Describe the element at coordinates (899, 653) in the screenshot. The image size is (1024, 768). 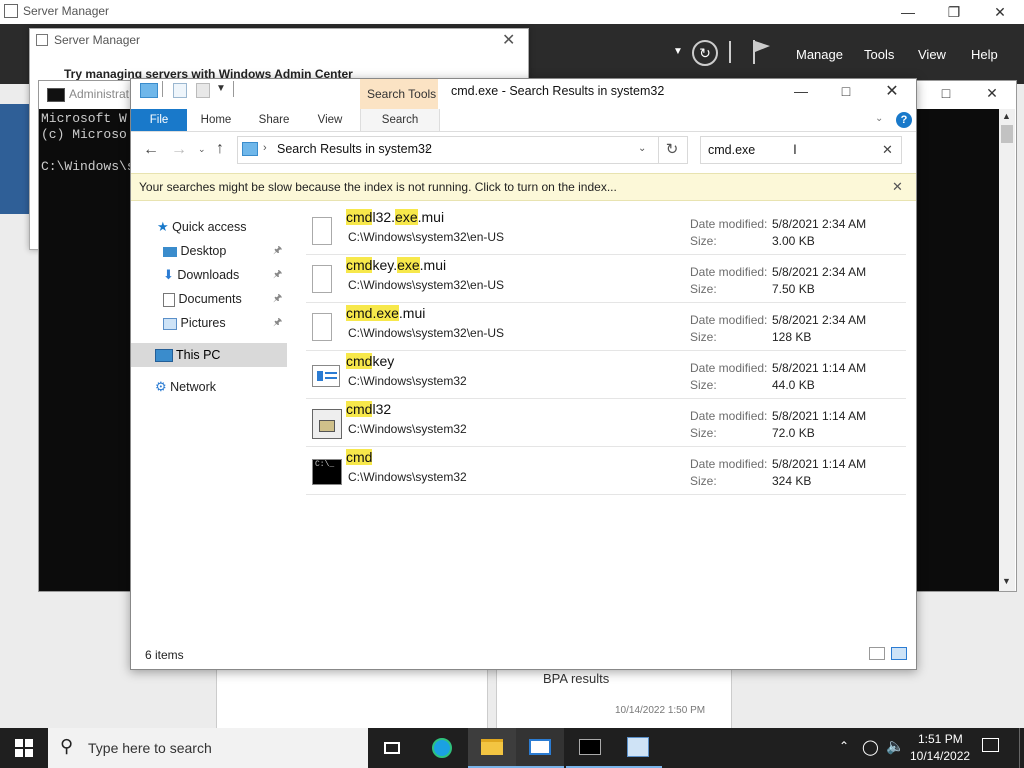
I see `large-icons-view-icon` at that location.